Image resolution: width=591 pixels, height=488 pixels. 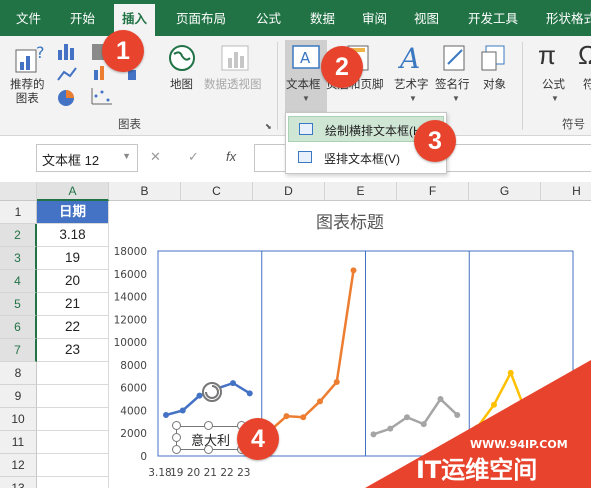 I want to click on table-cell: 3.18, so click(x=73, y=235).